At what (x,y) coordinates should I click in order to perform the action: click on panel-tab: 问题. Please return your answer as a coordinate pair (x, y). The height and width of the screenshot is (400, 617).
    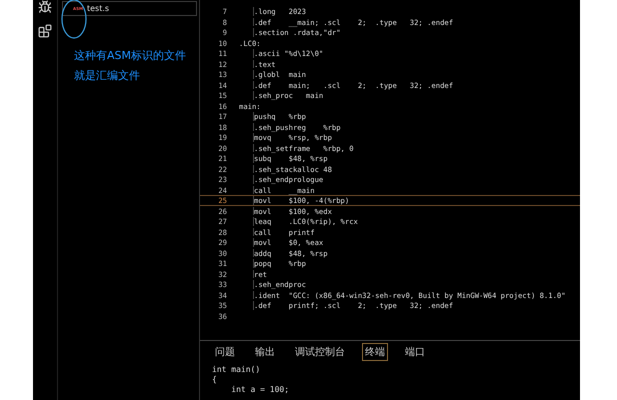
    Looking at the image, I should click on (225, 352).